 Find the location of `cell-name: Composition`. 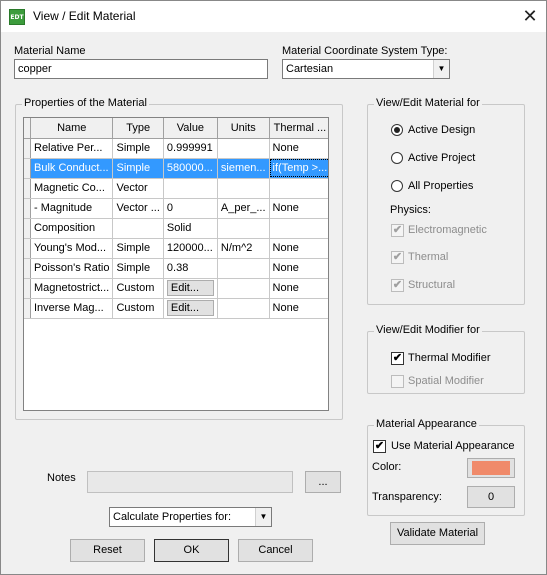

cell-name: Composition is located at coordinates (72, 228).